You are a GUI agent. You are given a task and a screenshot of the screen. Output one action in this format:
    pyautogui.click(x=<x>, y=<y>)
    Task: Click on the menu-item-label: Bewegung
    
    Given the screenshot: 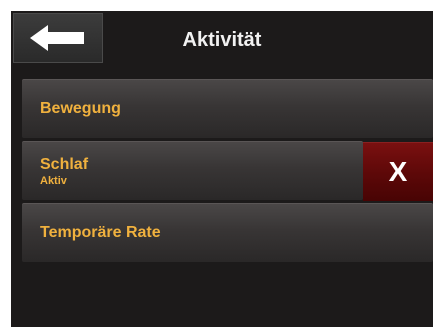 What is the action you would take?
    pyautogui.click(x=80, y=108)
    